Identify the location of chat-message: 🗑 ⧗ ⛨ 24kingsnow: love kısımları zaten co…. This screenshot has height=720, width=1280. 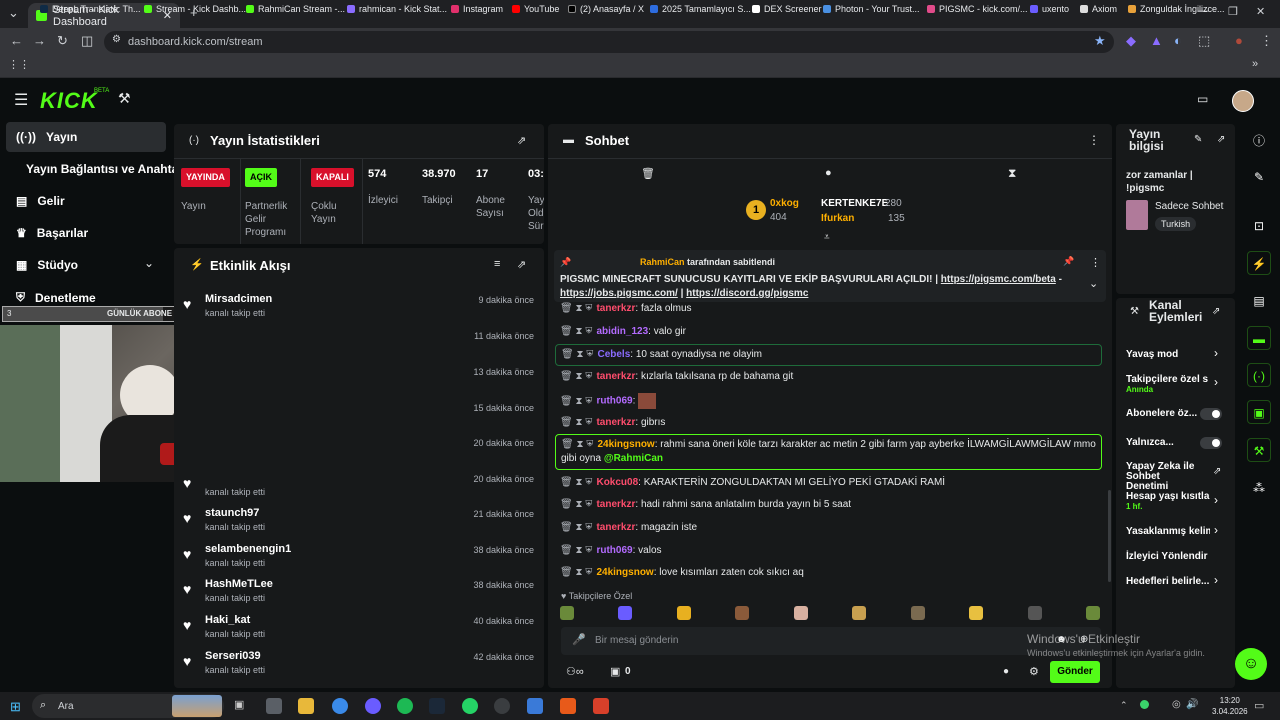
(830, 573).